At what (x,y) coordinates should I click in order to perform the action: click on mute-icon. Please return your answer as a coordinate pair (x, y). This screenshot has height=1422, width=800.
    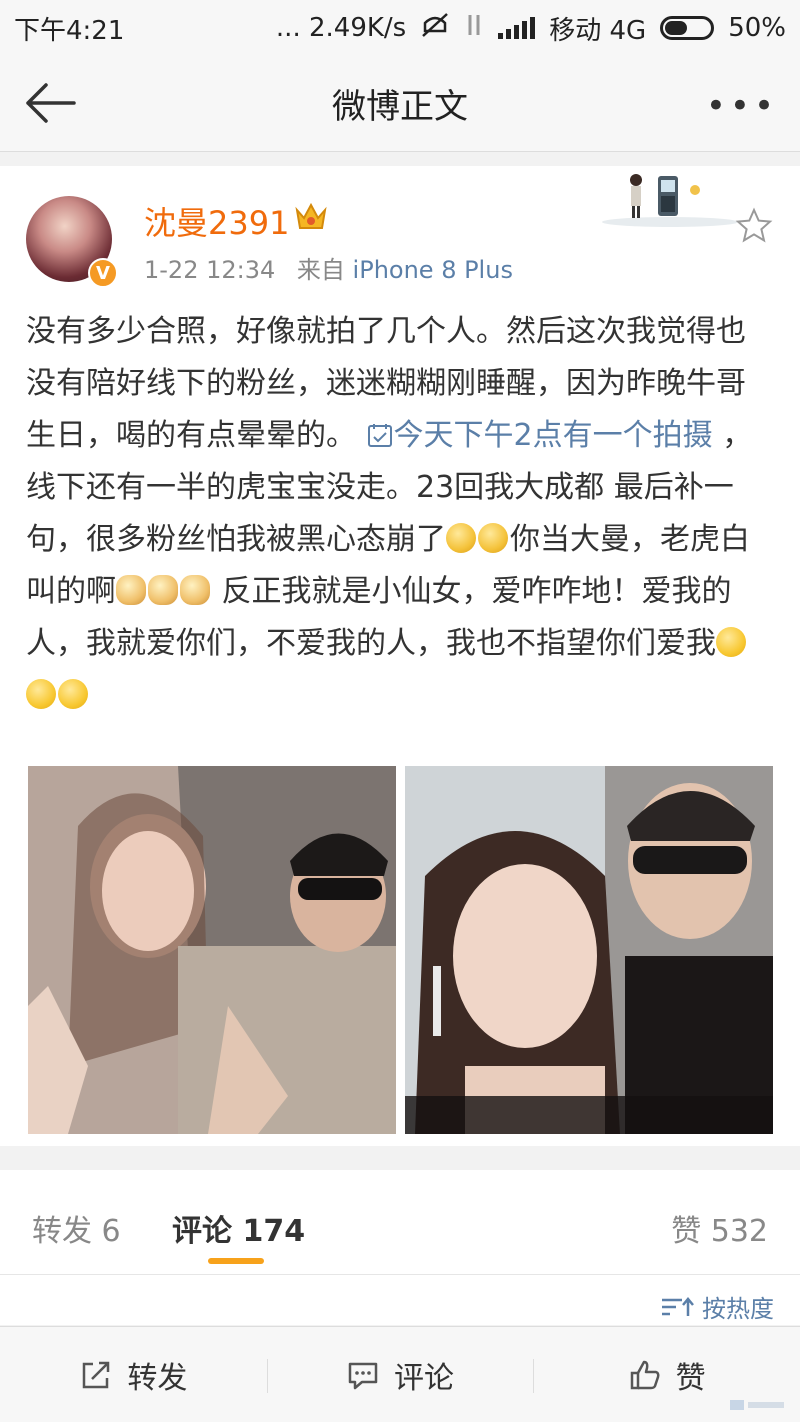
    Looking at the image, I should click on (435, 28).